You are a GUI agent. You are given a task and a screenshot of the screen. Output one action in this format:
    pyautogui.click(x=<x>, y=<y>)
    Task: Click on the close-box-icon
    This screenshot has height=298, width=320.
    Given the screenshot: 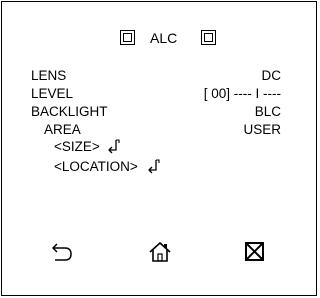 What is the action you would take?
    pyautogui.click(x=255, y=252)
    